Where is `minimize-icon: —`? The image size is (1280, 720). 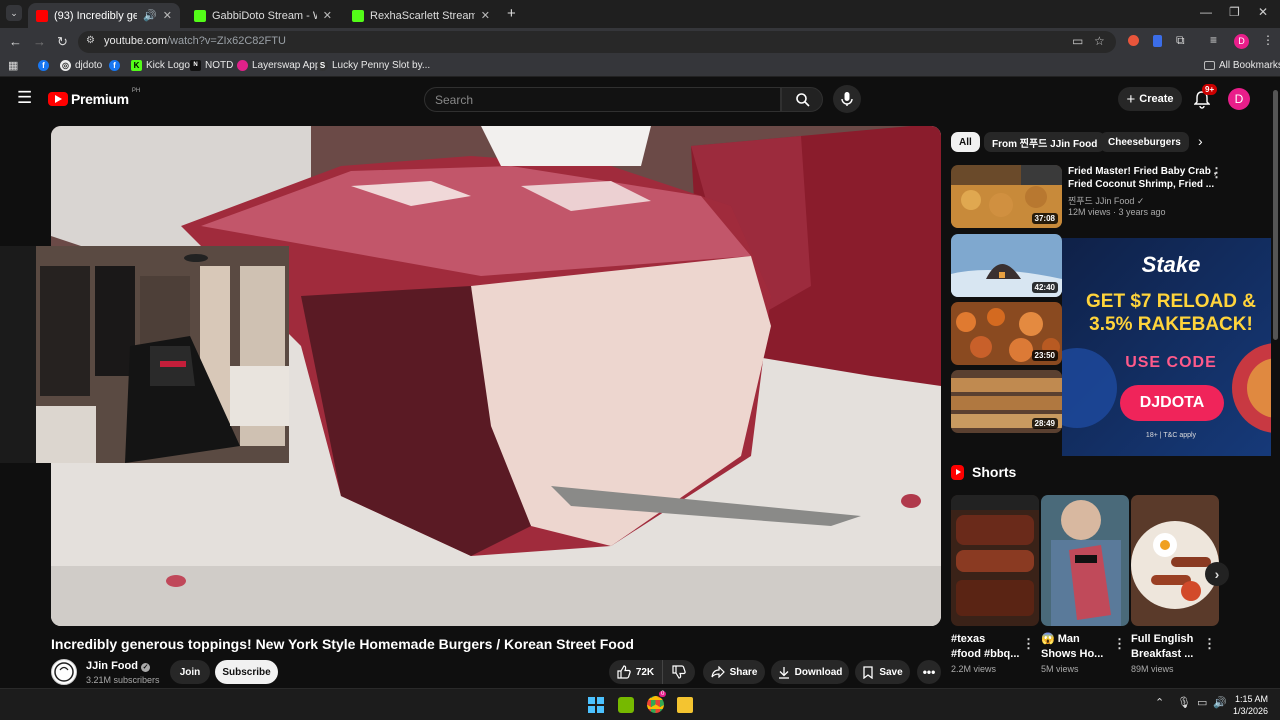
minimize-icon: — is located at coordinates (1206, 12).